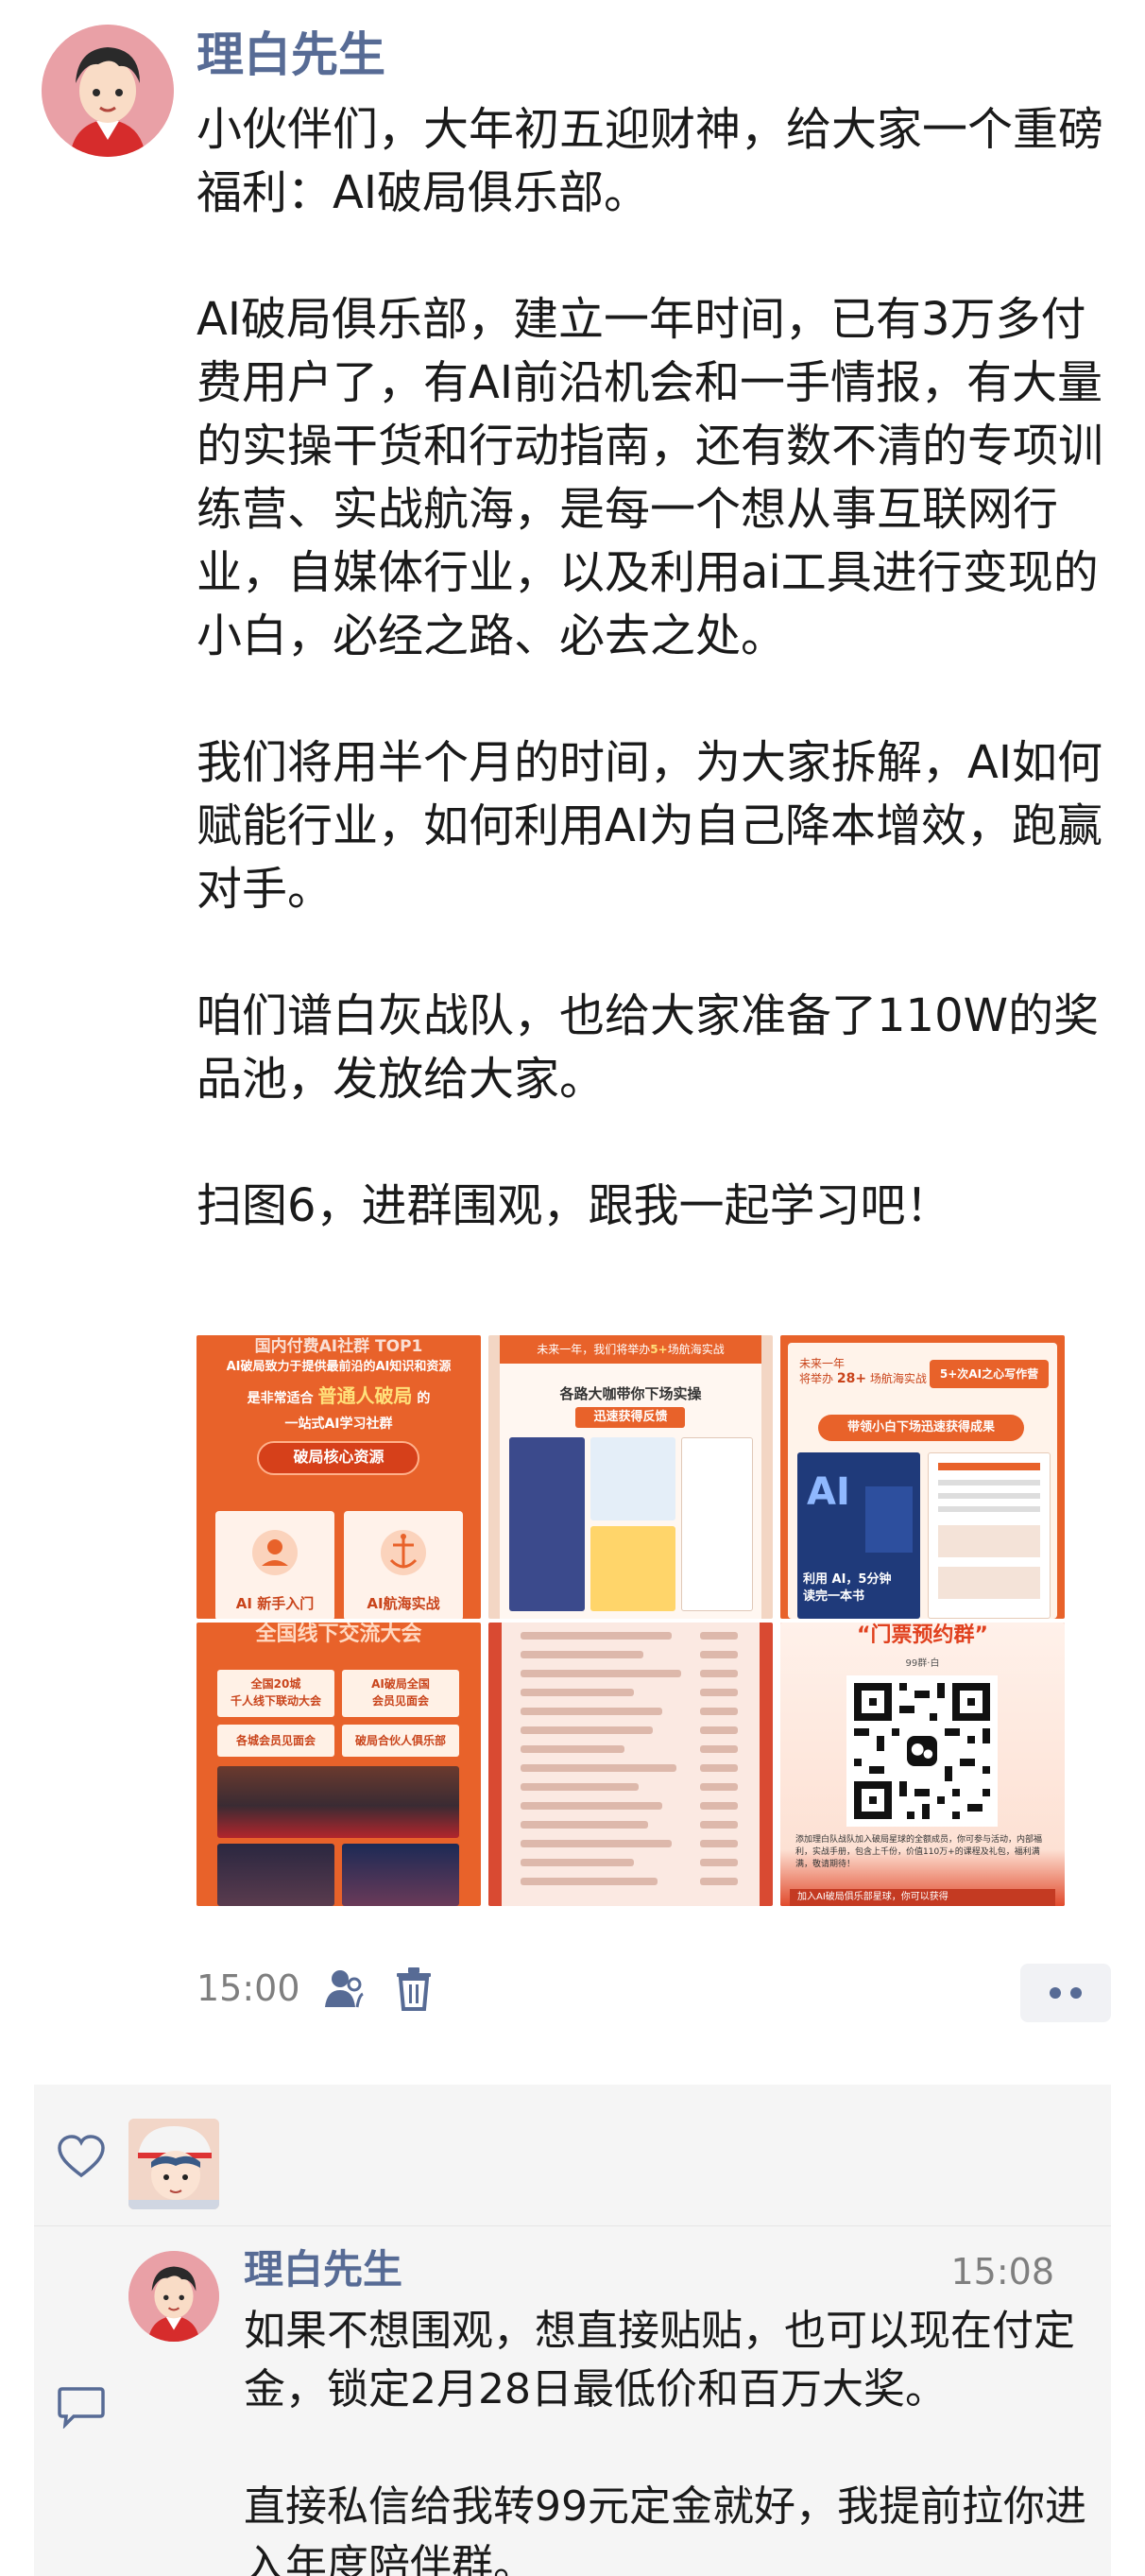  What do you see at coordinates (344, 1988) in the screenshot?
I see `person-icon` at bounding box center [344, 1988].